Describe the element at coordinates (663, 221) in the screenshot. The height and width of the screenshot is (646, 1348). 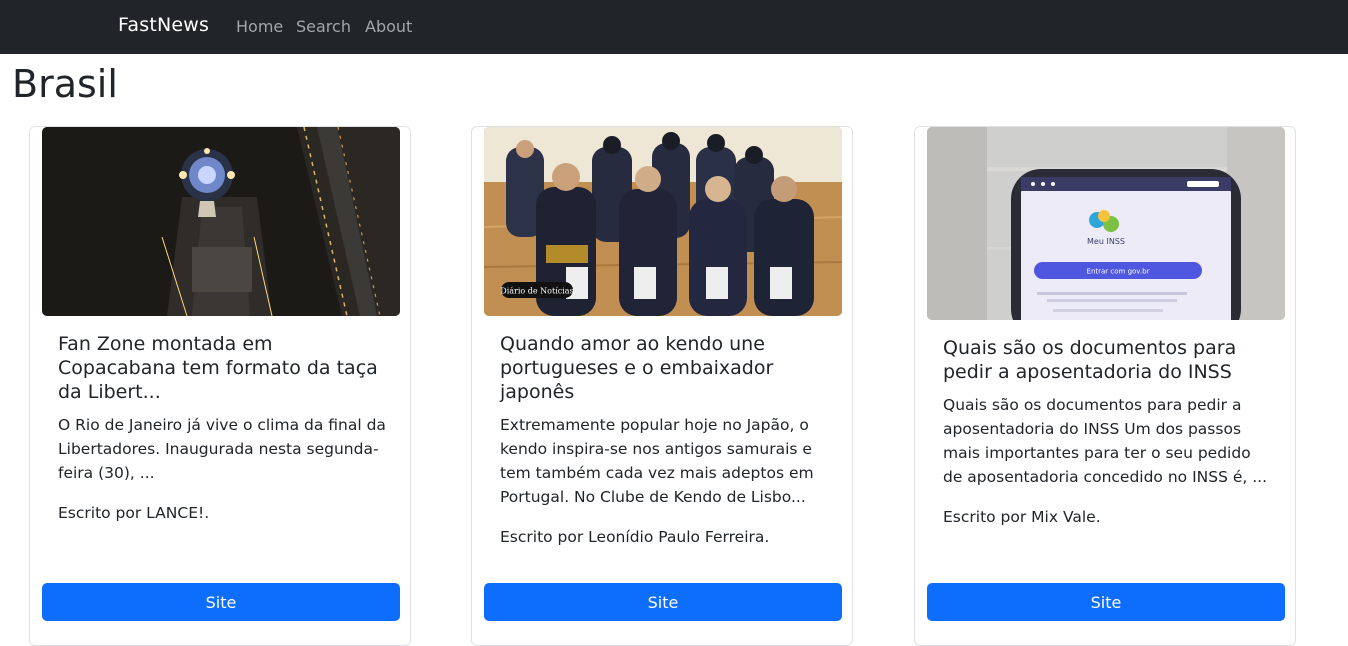
I see `article-image: Diário de Notícias` at that location.